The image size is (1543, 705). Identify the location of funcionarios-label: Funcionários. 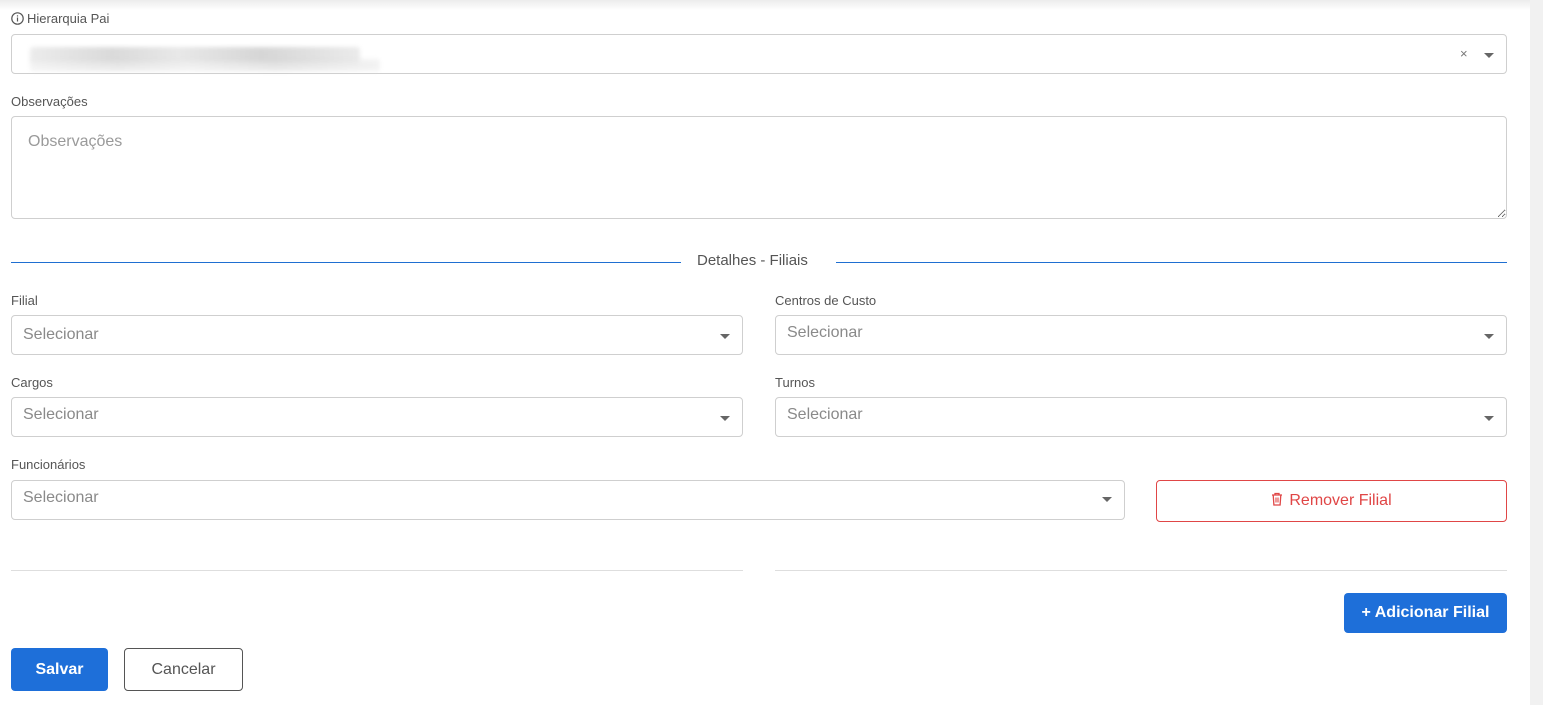
(48, 464).